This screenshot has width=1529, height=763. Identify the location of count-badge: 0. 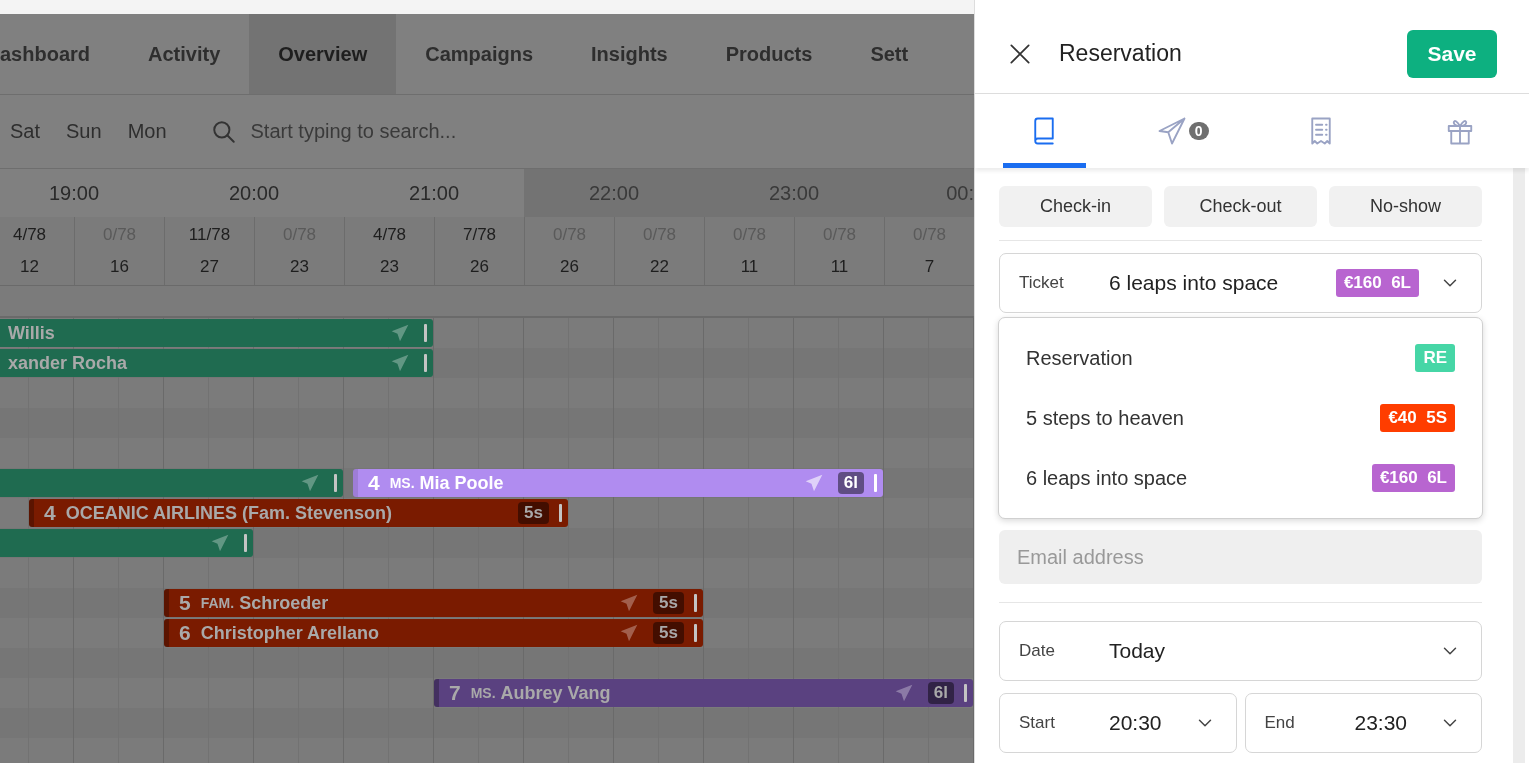
(1198, 131).